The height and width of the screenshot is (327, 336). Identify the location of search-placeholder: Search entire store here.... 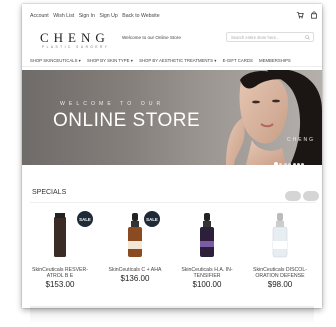
(255, 37).